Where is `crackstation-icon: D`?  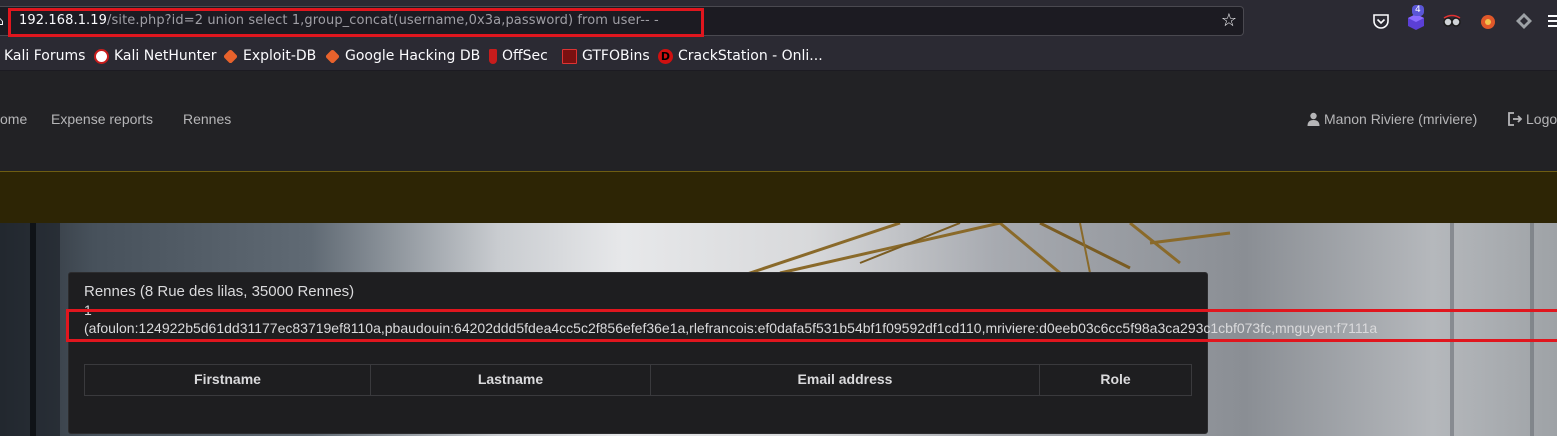 crackstation-icon: D is located at coordinates (665, 56).